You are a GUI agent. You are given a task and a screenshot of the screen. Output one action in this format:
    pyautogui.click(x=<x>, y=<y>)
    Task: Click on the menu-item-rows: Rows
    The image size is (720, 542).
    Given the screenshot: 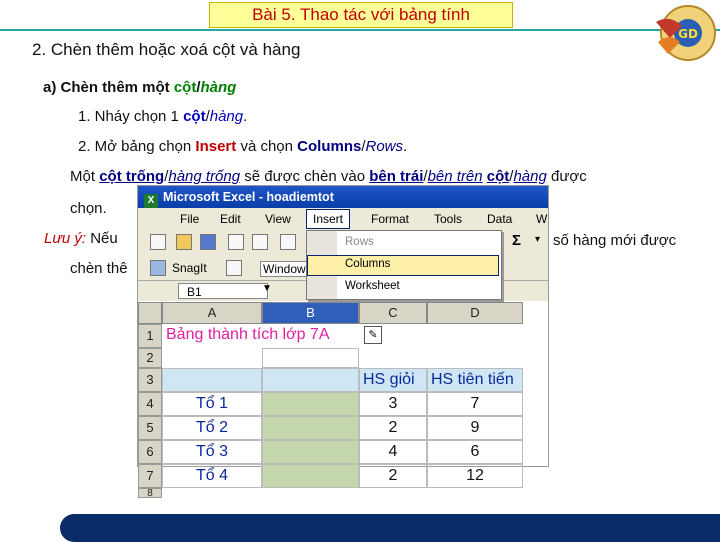 What is the action you would take?
    pyautogui.click(x=359, y=242)
    